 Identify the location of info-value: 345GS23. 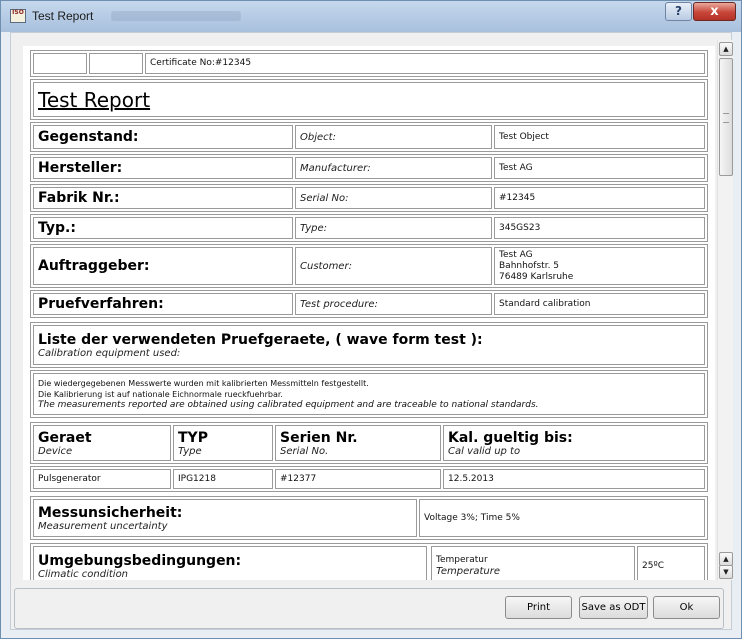
(599, 228).